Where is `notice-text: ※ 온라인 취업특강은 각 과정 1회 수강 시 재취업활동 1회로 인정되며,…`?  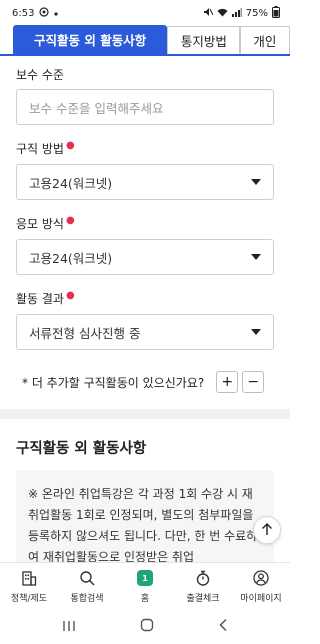 notice-text: ※ 온라인 취업특강은 각 과정 1회 수강 시 재취업활동 1회로 인정되며,… is located at coordinates (143, 525).